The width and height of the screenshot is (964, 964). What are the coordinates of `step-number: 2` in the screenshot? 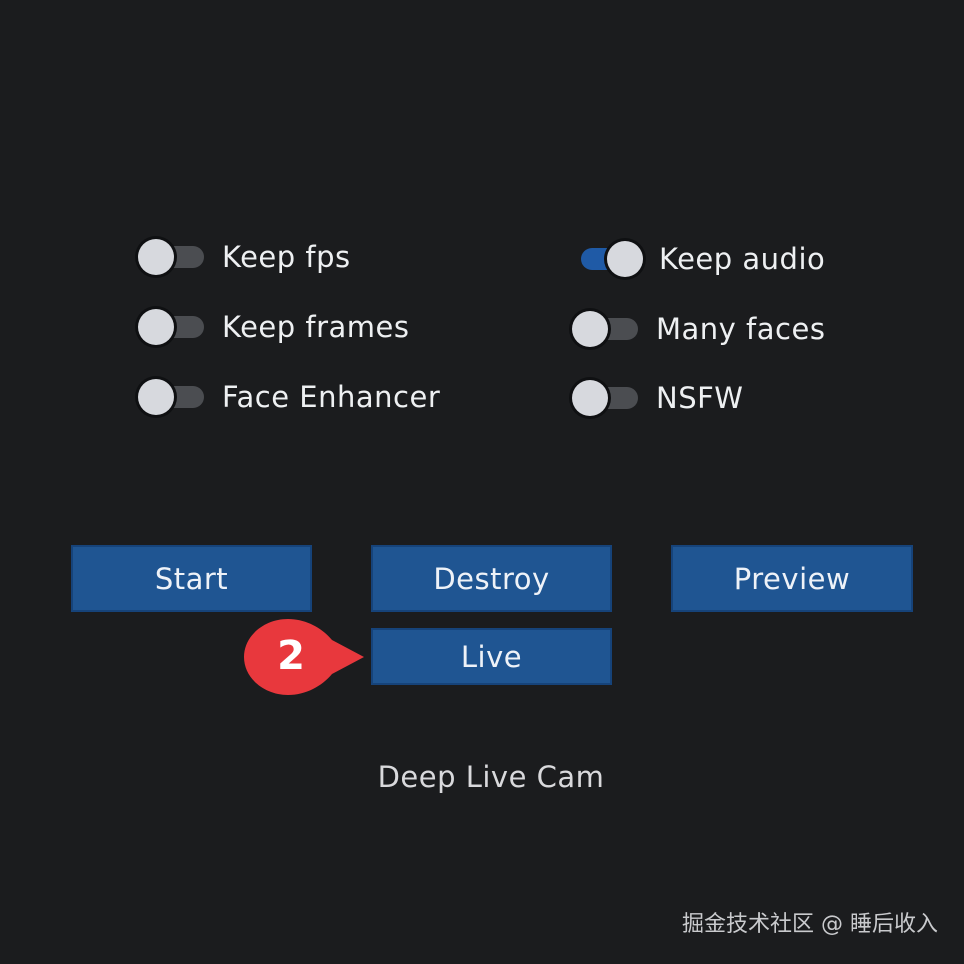 It's located at (291, 656).